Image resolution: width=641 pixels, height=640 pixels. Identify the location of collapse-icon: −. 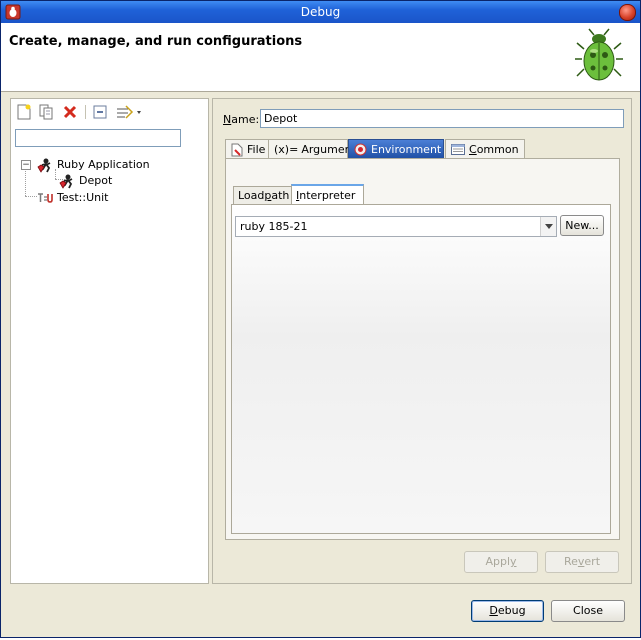
(26, 165).